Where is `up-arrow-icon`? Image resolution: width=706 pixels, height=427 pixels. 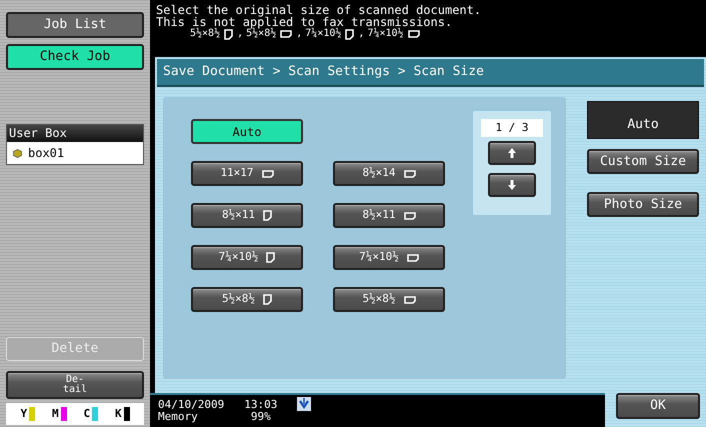
up-arrow-icon is located at coordinates (512, 153).